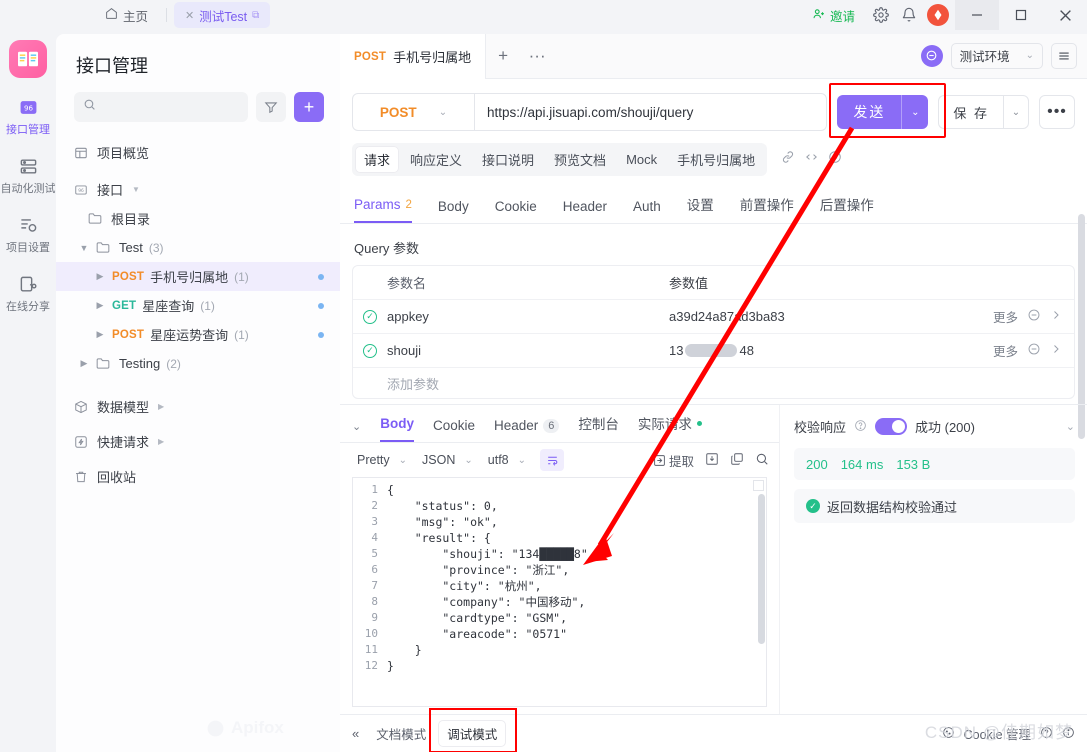  What do you see at coordinates (737, 460) in the screenshot?
I see `copy-icon` at bounding box center [737, 460].